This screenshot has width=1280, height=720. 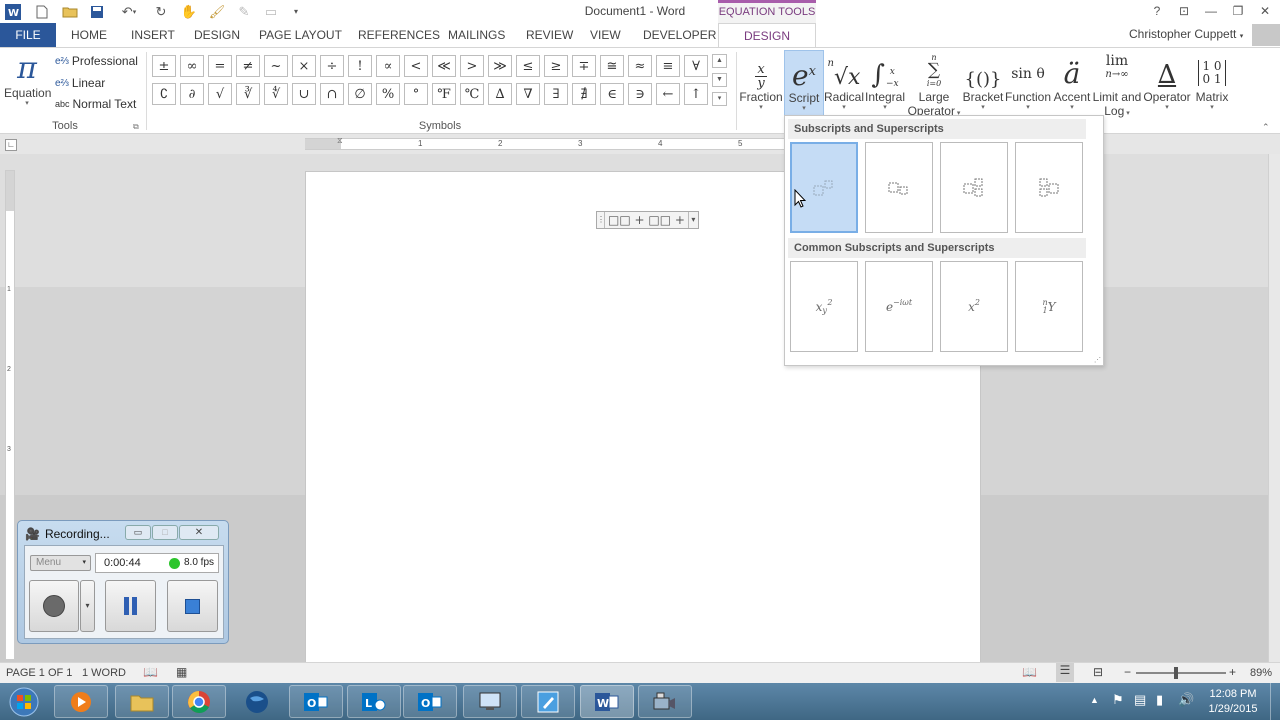 What do you see at coordinates (399, 35) in the screenshot?
I see `tab-references: REFERENCES` at bounding box center [399, 35].